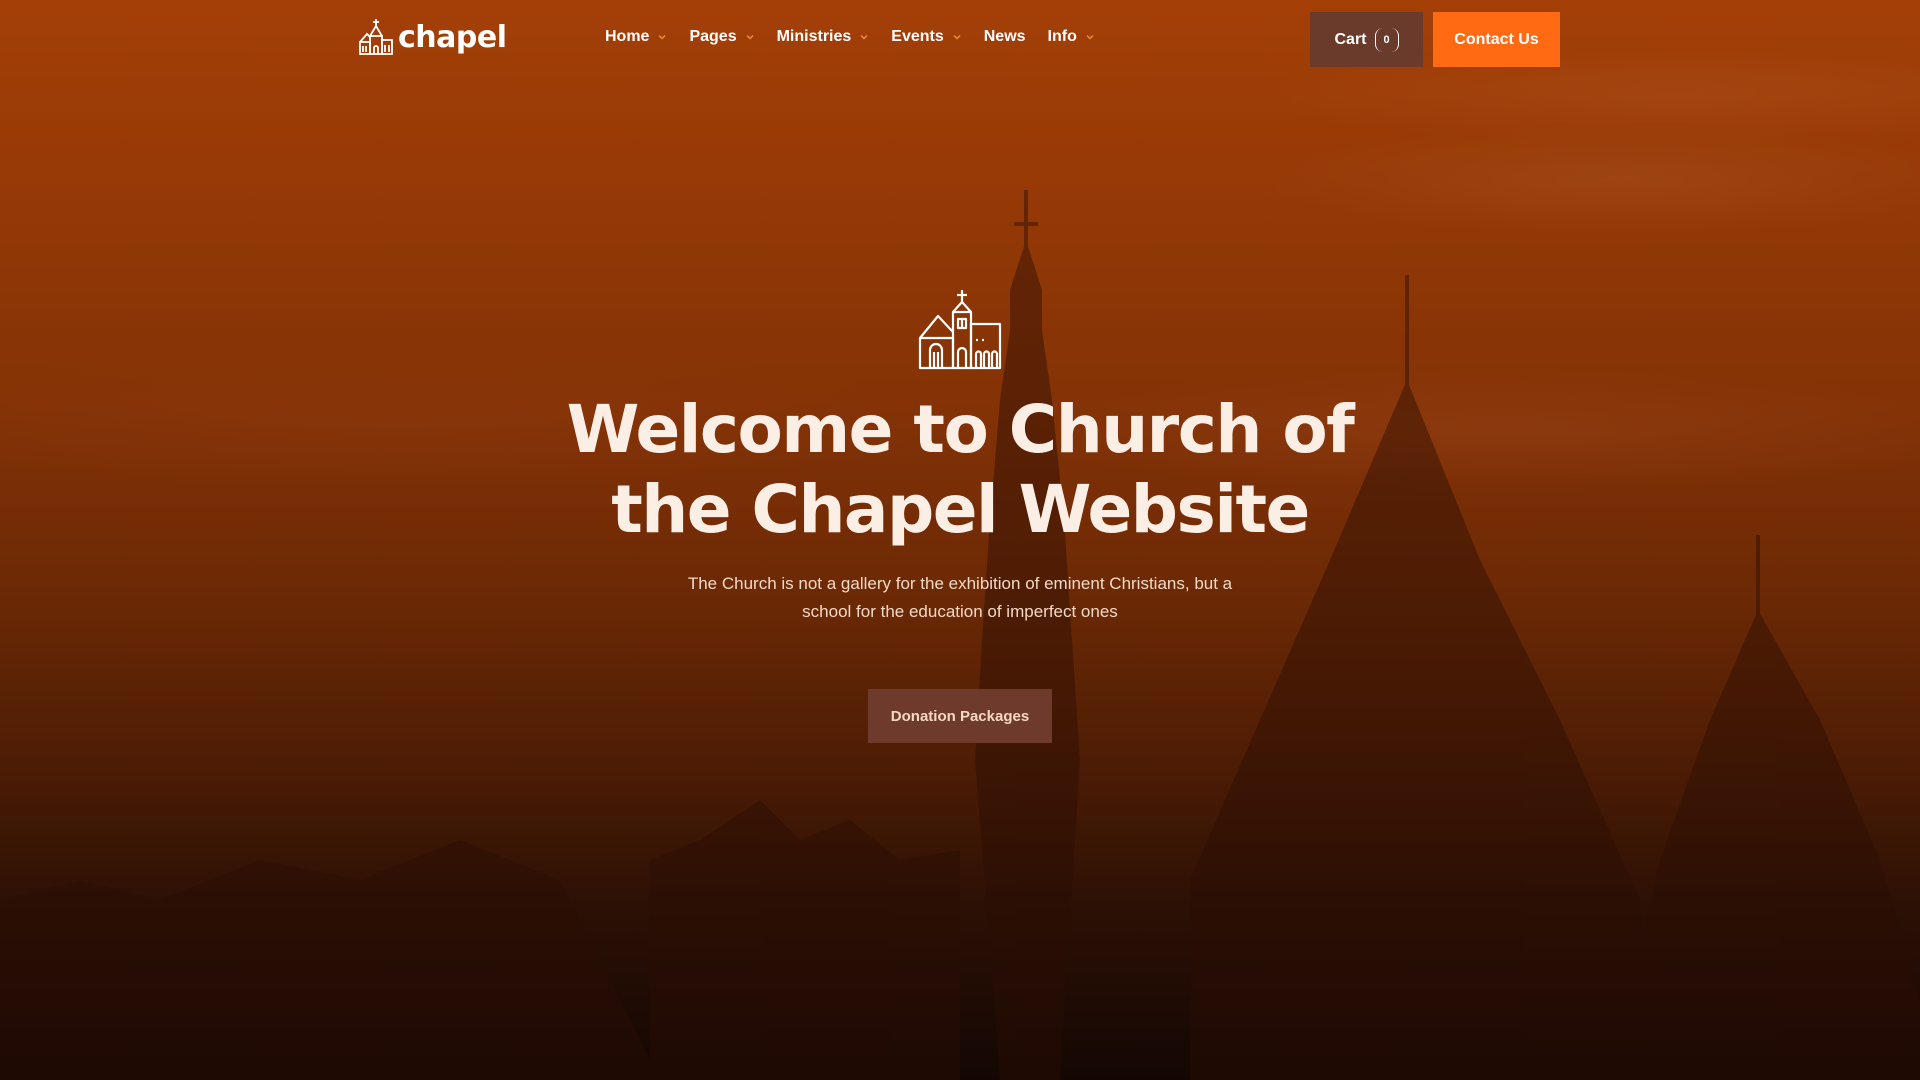 The image size is (1920, 1080). What do you see at coordinates (452, 37) in the screenshot?
I see `brand-name: chapel` at bounding box center [452, 37].